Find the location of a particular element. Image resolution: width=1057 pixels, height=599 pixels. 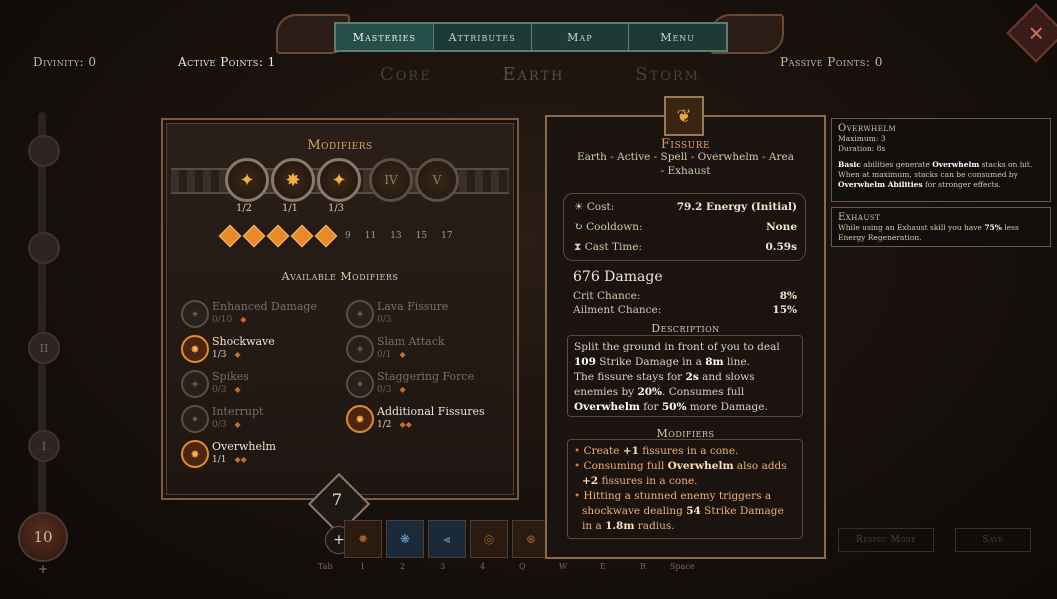

modifier-slot-4: IV is located at coordinates (391, 180).